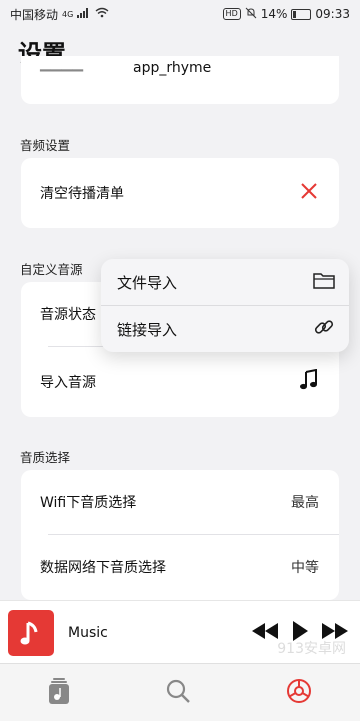 This screenshot has height=721, width=360. I want to click on carrier-label: 中国移动, so click(34, 14).